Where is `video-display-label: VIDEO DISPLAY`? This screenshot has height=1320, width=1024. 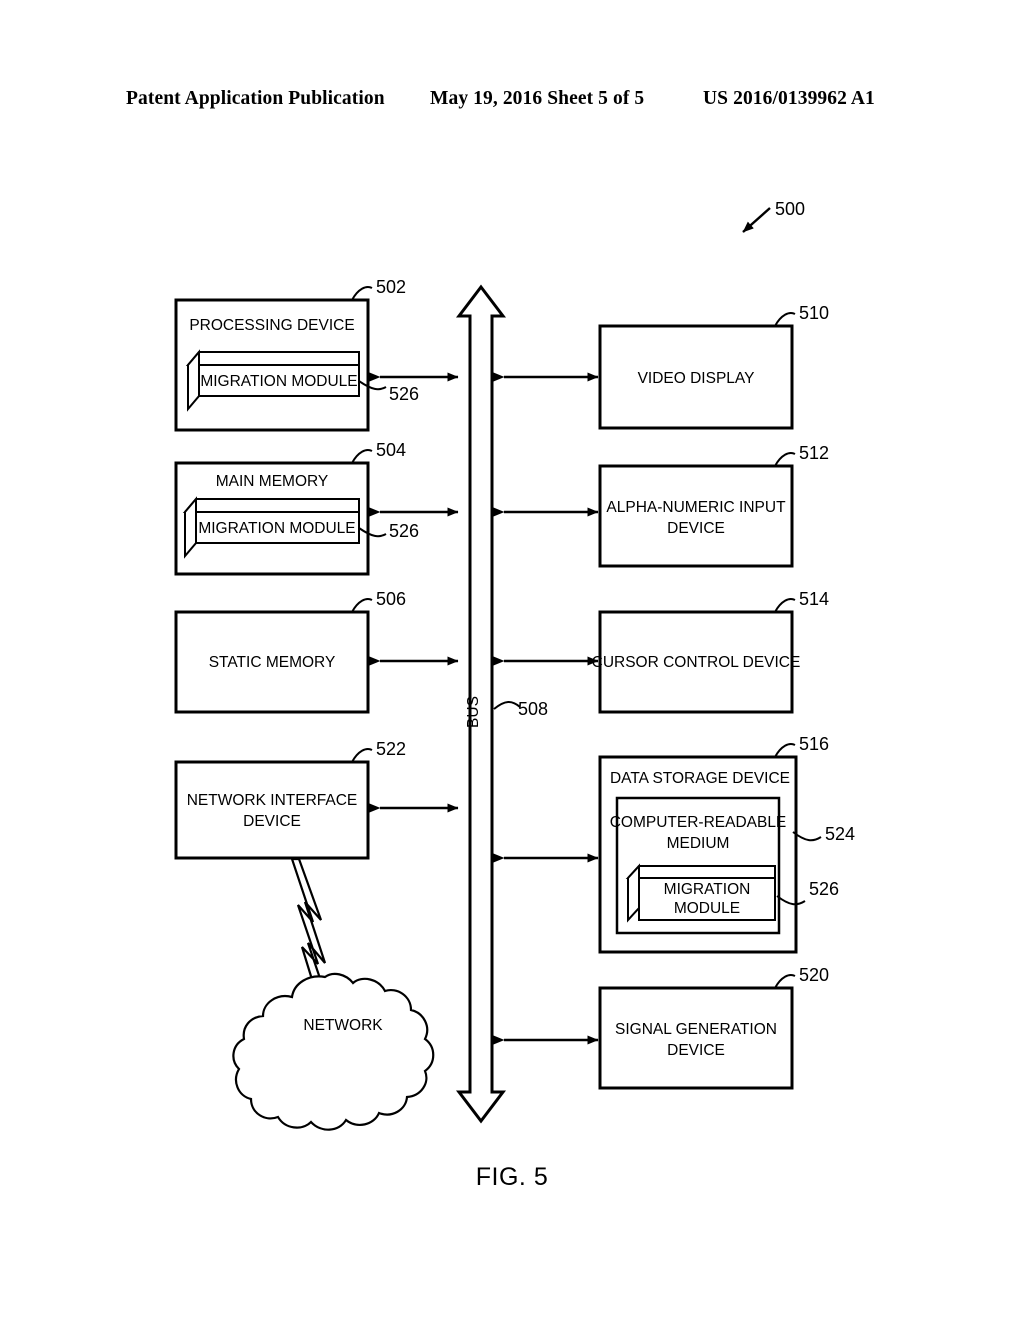 video-display-label: VIDEO DISPLAY is located at coordinates (696, 378).